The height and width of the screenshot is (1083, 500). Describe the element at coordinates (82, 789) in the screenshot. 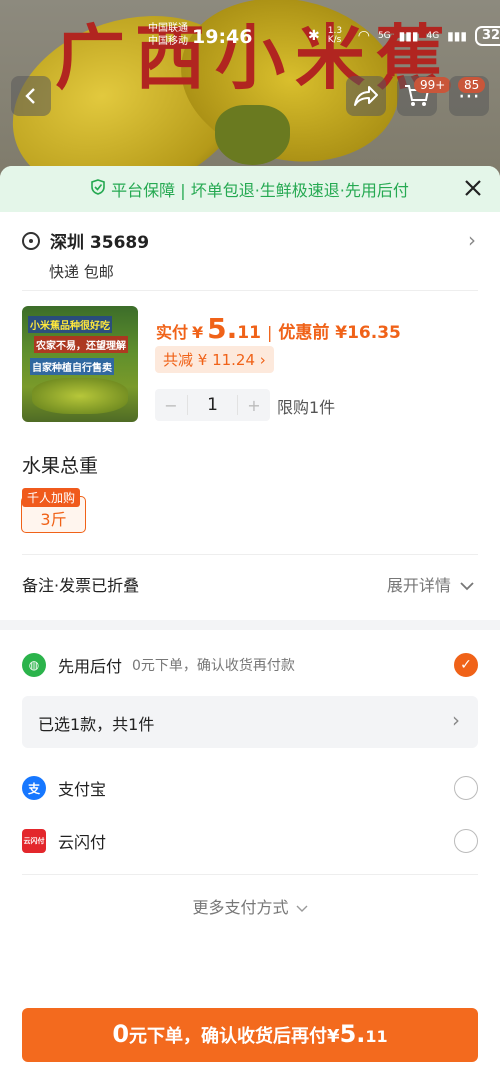

I see `alipay-name: 支付宝` at that location.